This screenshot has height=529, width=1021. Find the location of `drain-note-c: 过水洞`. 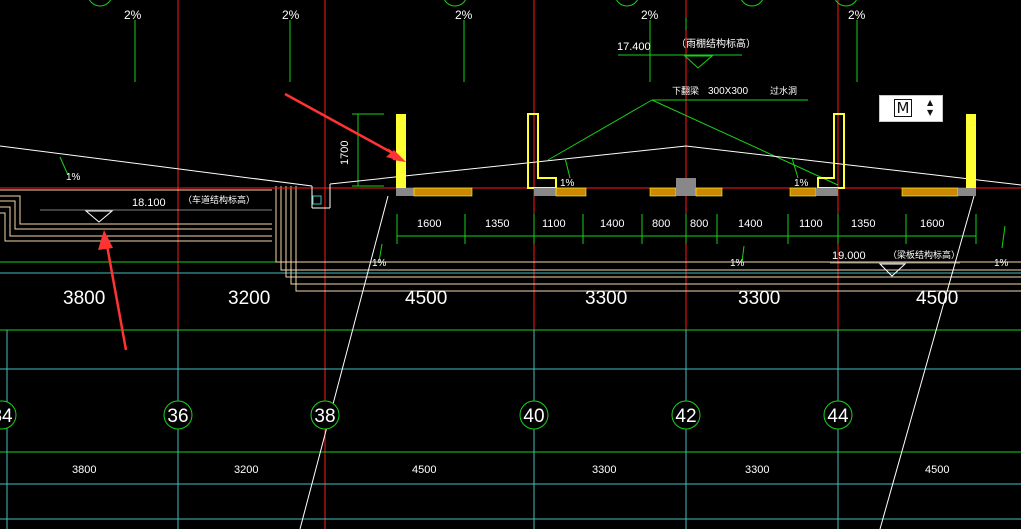

drain-note-c: 过水洞 is located at coordinates (783, 90).